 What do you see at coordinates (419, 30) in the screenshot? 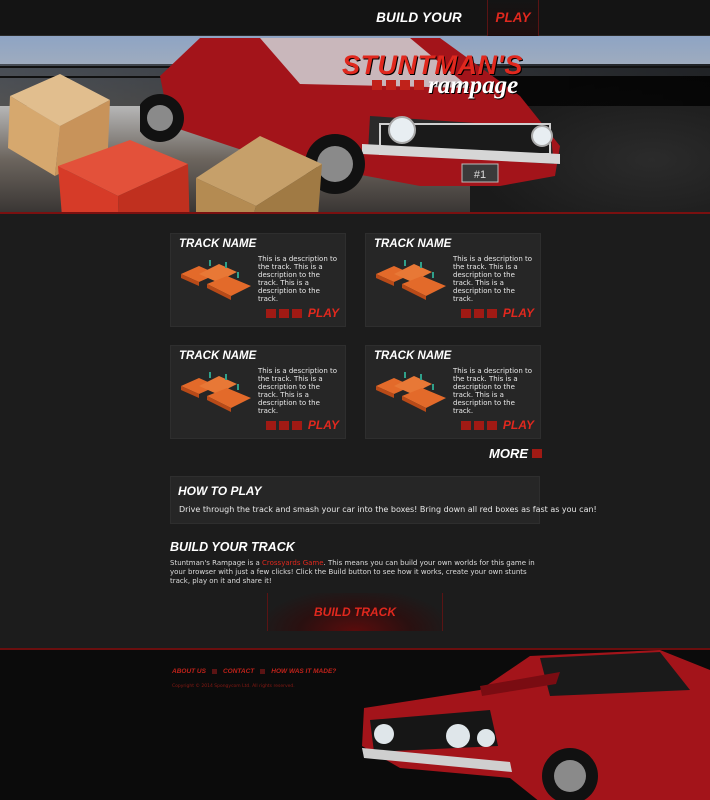
I see `nav-build-your-track-link: BUILD YOUR TRACK` at bounding box center [419, 30].